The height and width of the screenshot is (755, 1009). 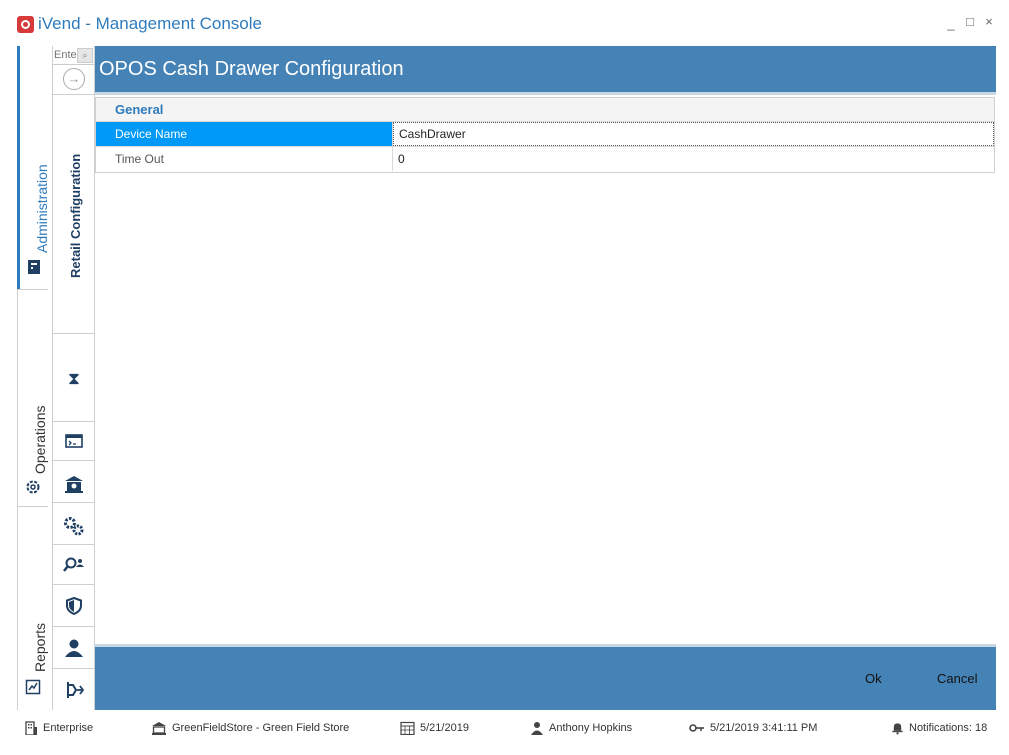 What do you see at coordinates (545, 110) in the screenshot?
I see `property-category-general: General` at bounding box center [545, 110].